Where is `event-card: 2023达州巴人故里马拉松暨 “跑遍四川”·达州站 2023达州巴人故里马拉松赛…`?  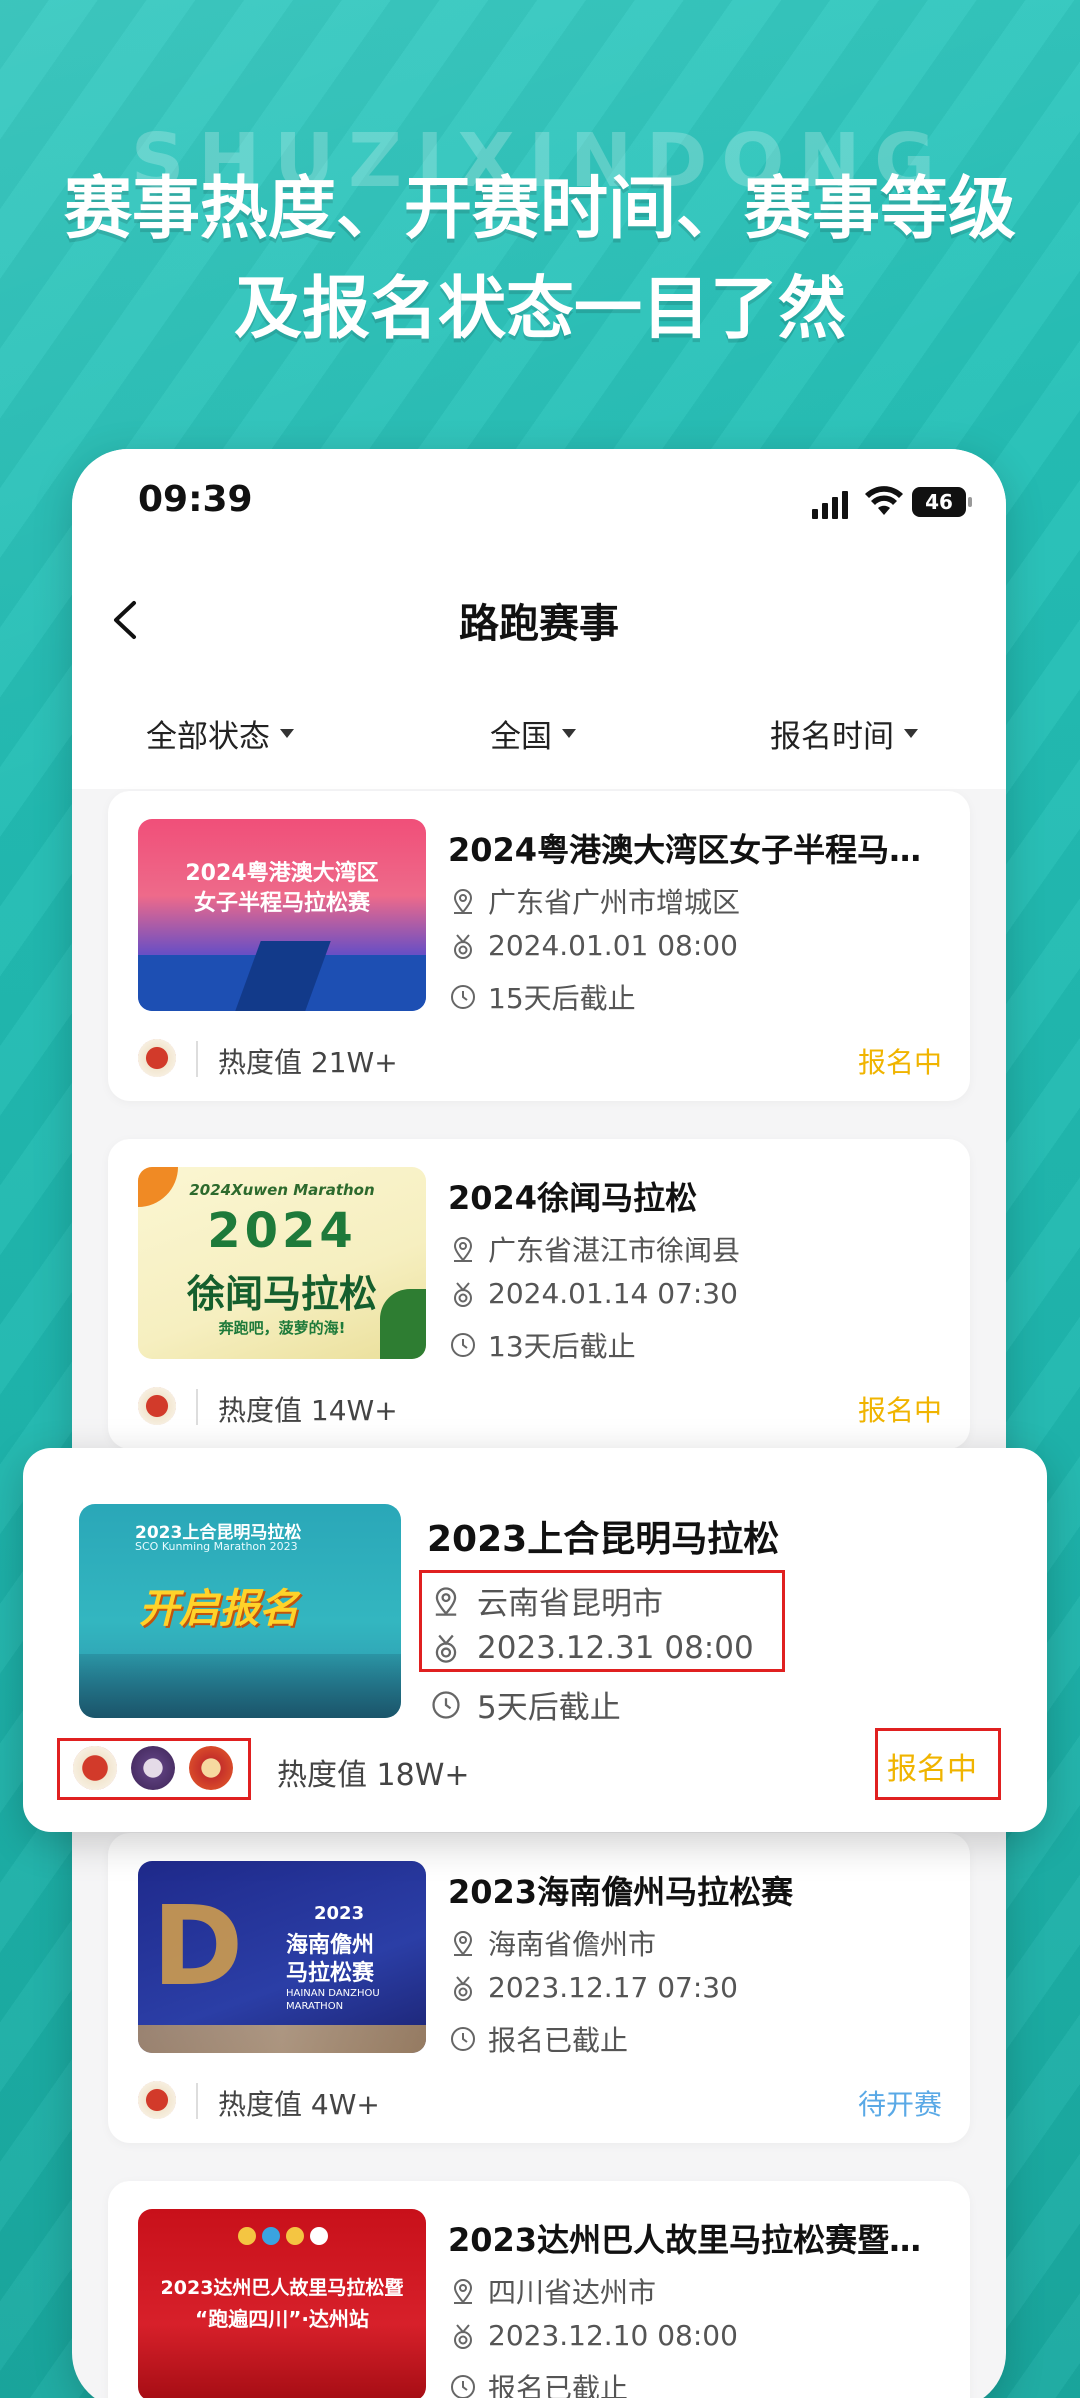 event-card: 2023达州巴人故里马拉松暨 “跑遍四川”·达州站 2023达州巴人故里马拉松赛… is located at coordinates (539, 2289).